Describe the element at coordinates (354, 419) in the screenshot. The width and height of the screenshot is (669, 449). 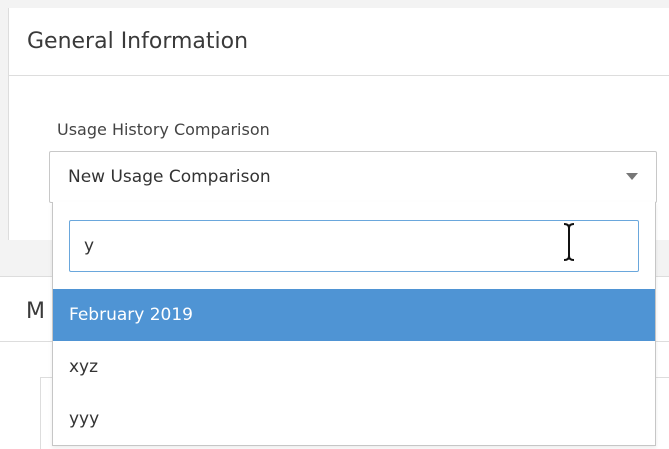
I see `option-yyy: yyy` at that location.